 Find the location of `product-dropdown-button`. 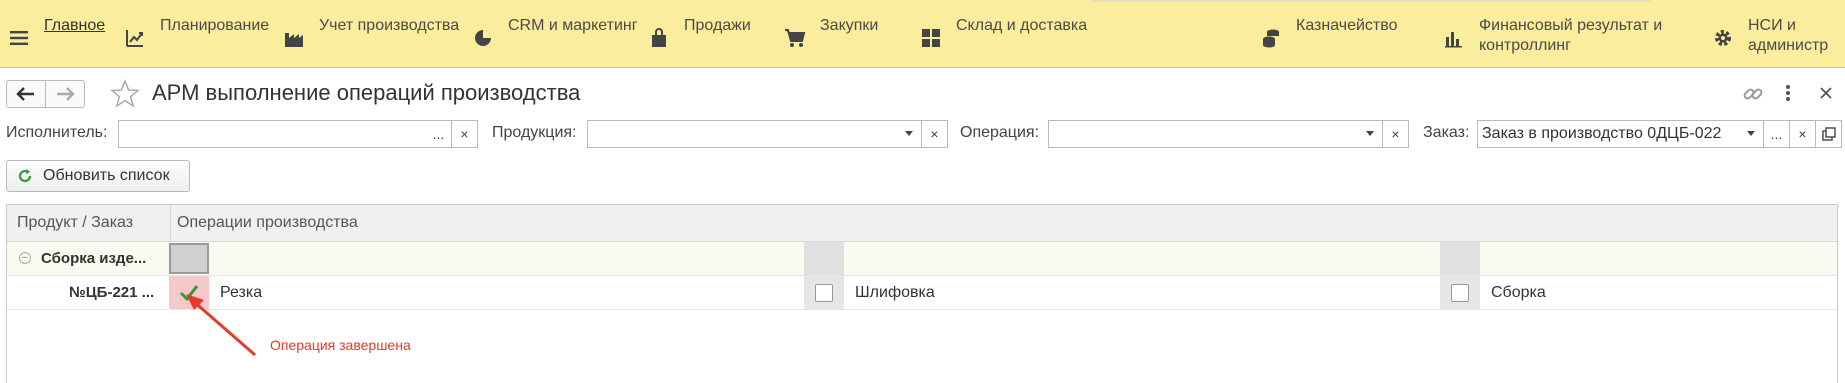

product-dropdown-button is located at coordinates (909, 134).